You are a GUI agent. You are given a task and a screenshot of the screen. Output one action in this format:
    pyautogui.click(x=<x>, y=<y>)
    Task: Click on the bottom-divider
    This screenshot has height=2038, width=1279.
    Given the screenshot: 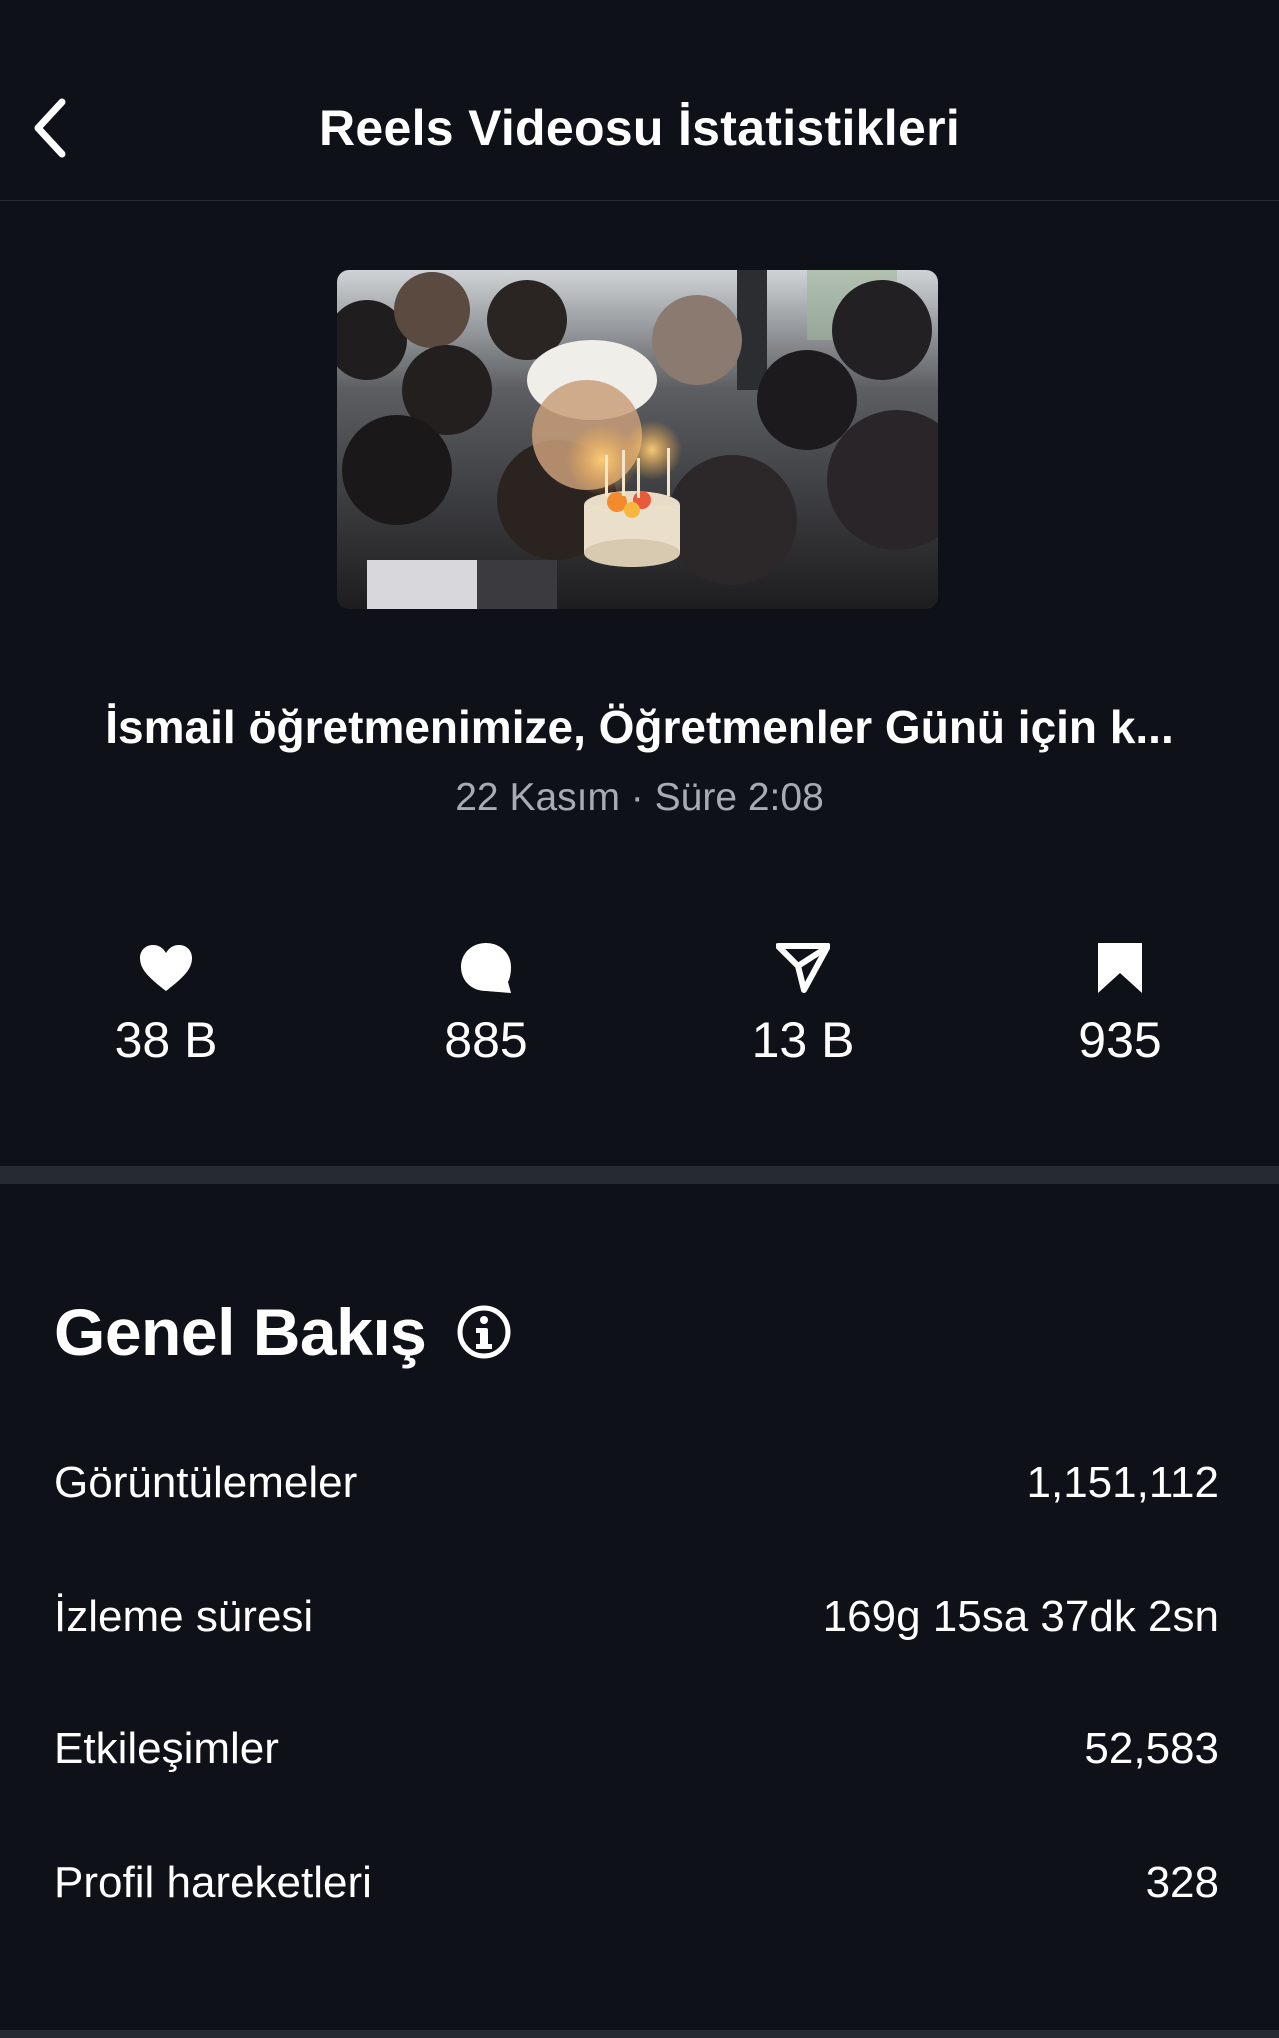 What is the action you would take?
    pyautogui.click(x=639, y=2034)
    